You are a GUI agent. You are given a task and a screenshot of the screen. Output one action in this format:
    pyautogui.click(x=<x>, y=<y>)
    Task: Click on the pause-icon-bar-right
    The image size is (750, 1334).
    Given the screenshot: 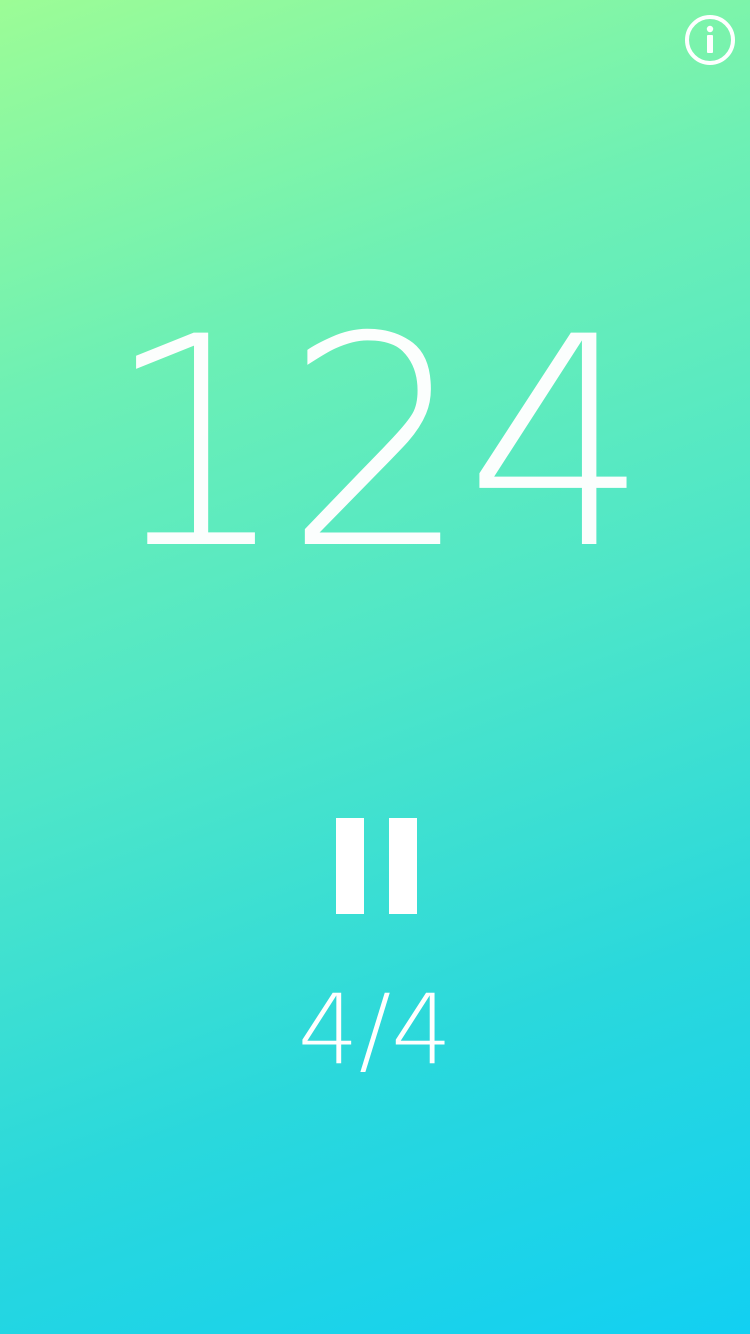 What is the action you would take?
    pyautogui.click(x=403, y=866)
    